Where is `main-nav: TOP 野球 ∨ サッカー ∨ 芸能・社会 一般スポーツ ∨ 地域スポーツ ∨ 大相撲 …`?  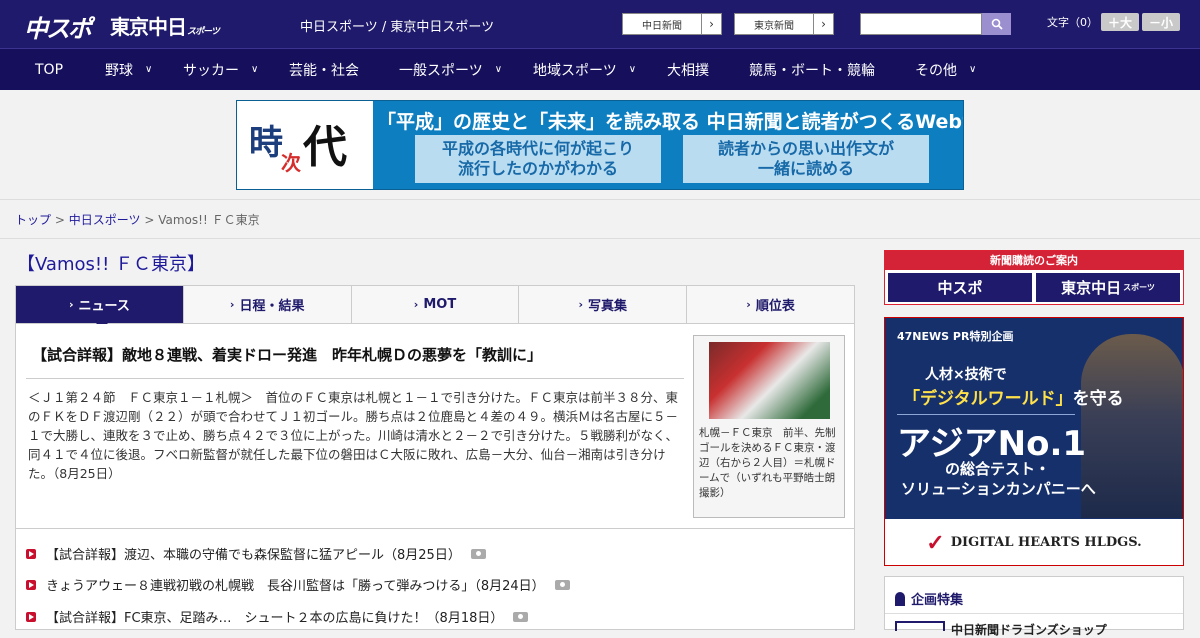
main-nav: TOP 野球 ∨ サッカー ∨ 芸能・社会 一般スポーツ ∨ 地域スポーツ ∨ 大相撲 … is located at coordinates (600, 69).